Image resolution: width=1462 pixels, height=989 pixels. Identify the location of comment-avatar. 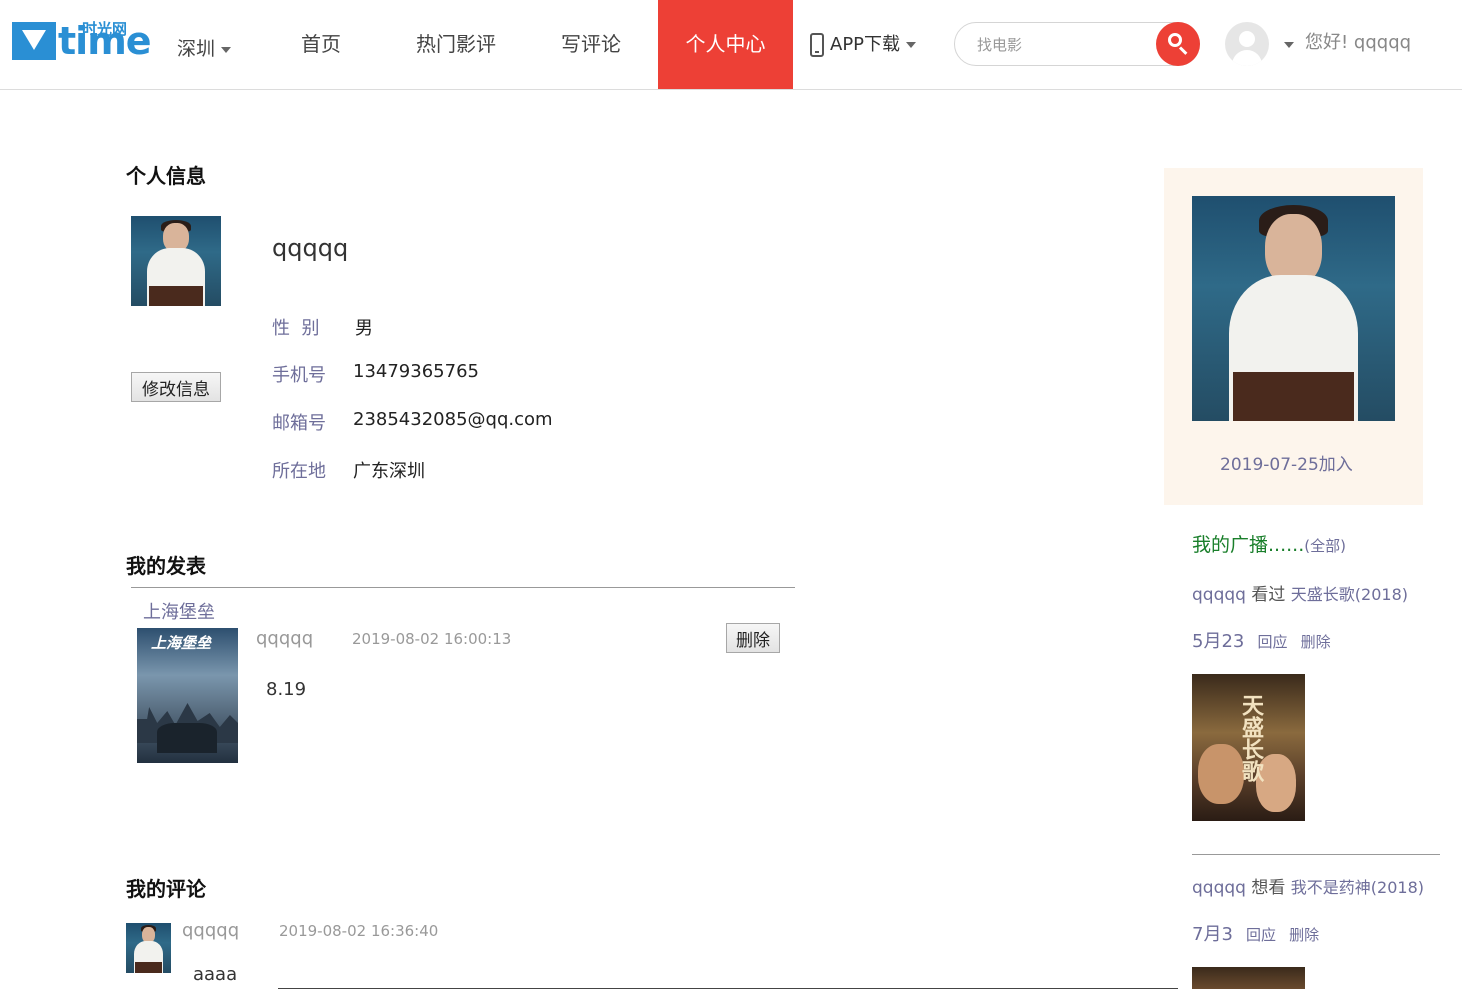
(148, 948).